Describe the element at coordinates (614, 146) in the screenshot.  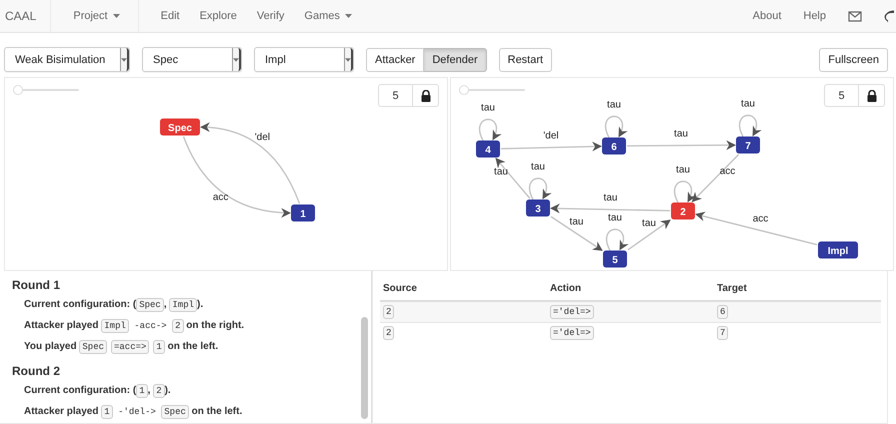
I see `state-node: 6` at that location.